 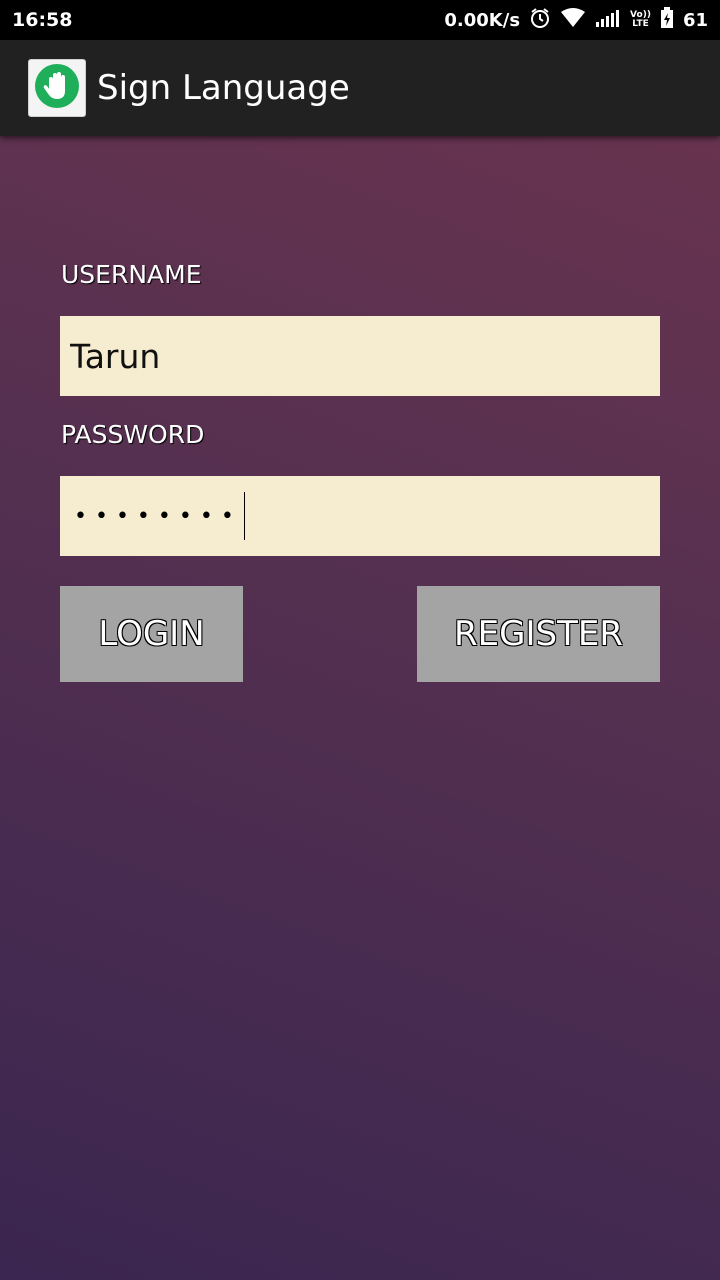 What do you see at coordinates (42, 20) in the screenshot?
I see `status-time: 16:58` at bounding box center [42, 20].